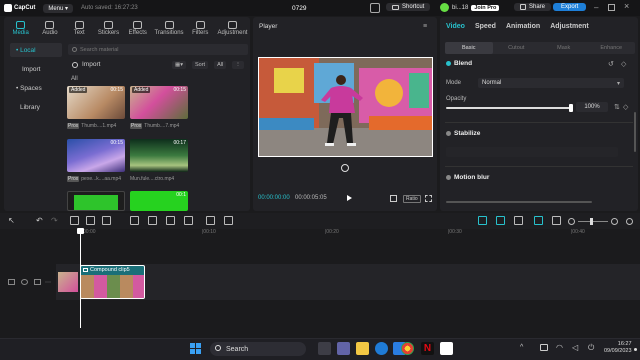  Describe the element at coordinates (58, 8) in the screenshot. I see `menu-button: Menu ▾` at that location.